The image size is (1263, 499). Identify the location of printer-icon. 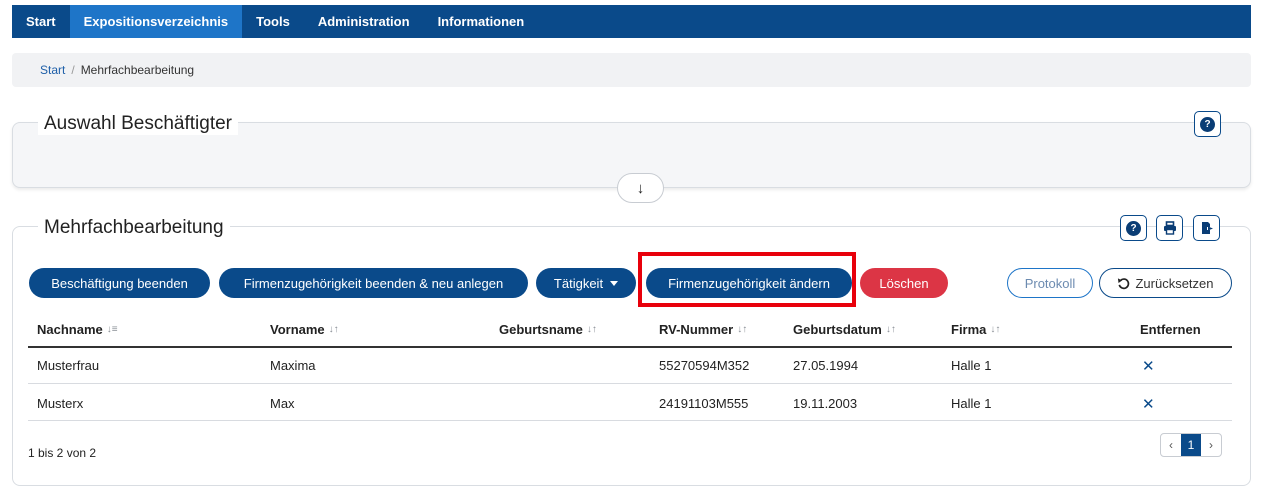
(1169, 228).